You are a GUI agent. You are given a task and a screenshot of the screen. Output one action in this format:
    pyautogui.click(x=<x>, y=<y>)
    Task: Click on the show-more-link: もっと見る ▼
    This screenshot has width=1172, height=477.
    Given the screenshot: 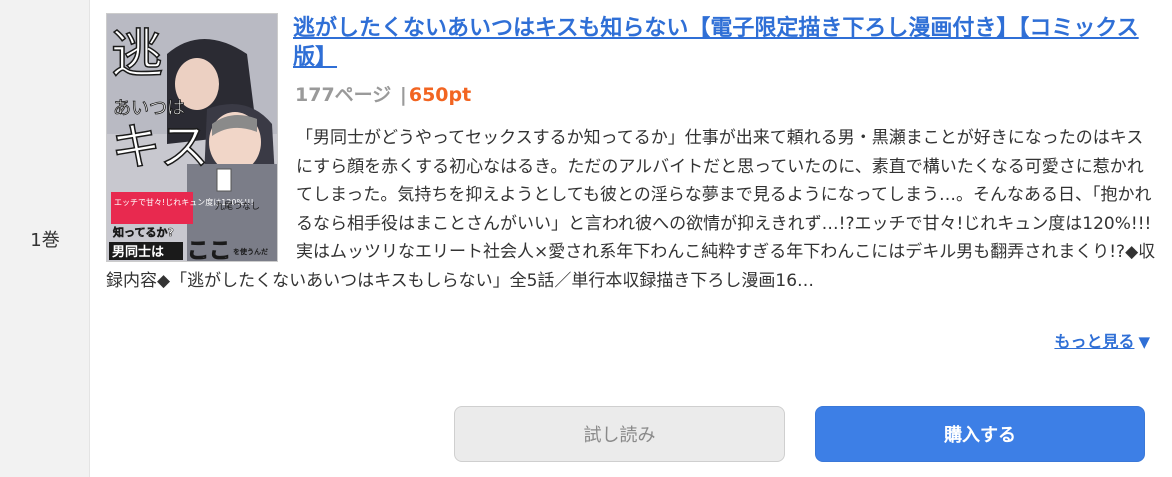 What is the action you would take?
    pyautogui.click(x=1102, y=340)
    